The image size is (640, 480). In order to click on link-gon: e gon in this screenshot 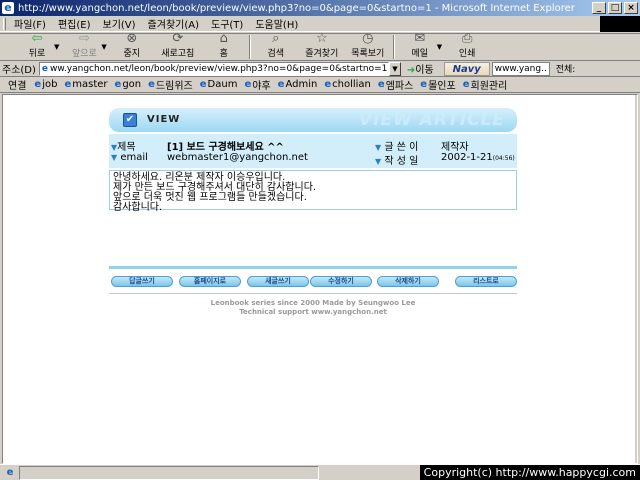, I will do `click(128, 84)`.